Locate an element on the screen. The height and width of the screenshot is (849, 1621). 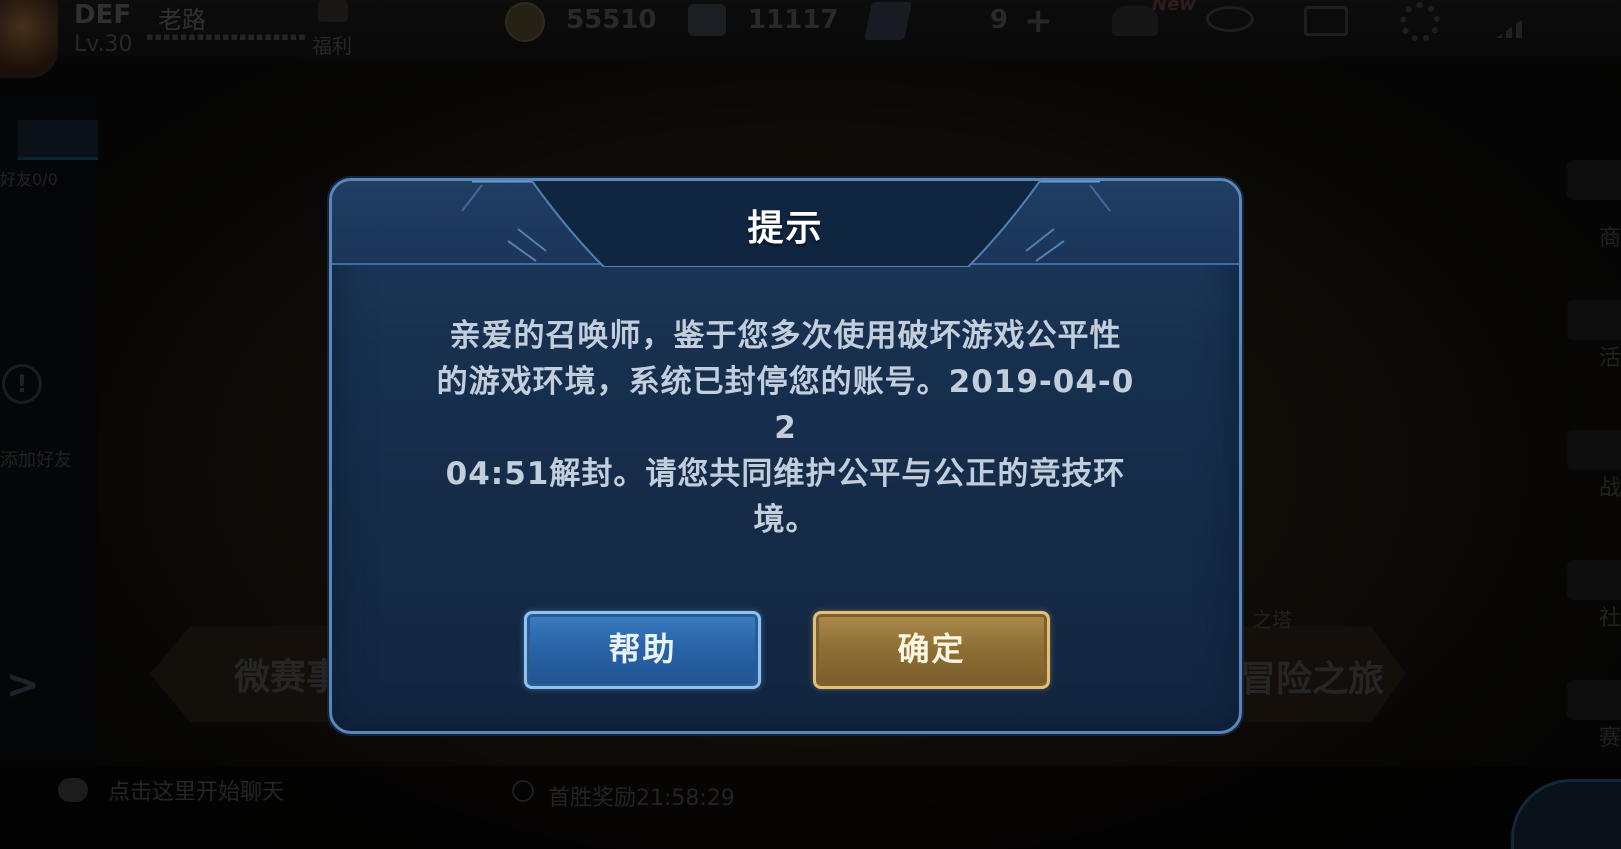
confirm-button: 确定 is located at coordinates (931, 650).